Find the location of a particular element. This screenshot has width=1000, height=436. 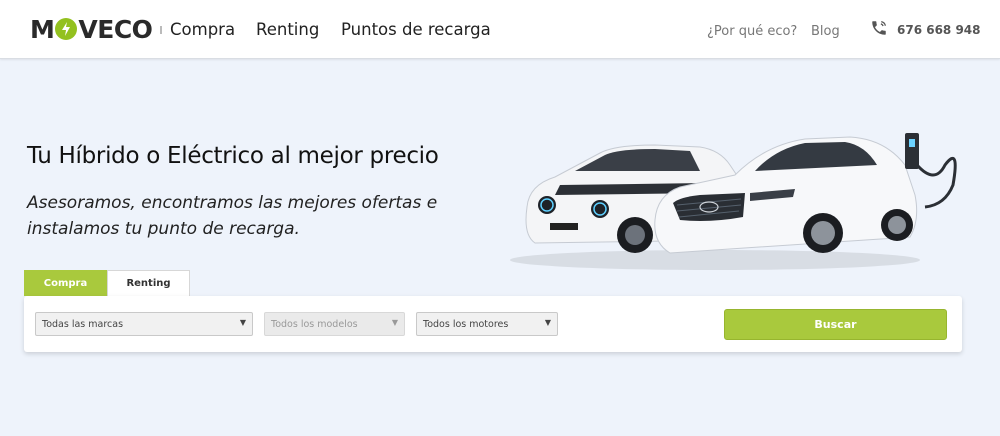

nav-compra: Compra is located at coordinates (202, 29).